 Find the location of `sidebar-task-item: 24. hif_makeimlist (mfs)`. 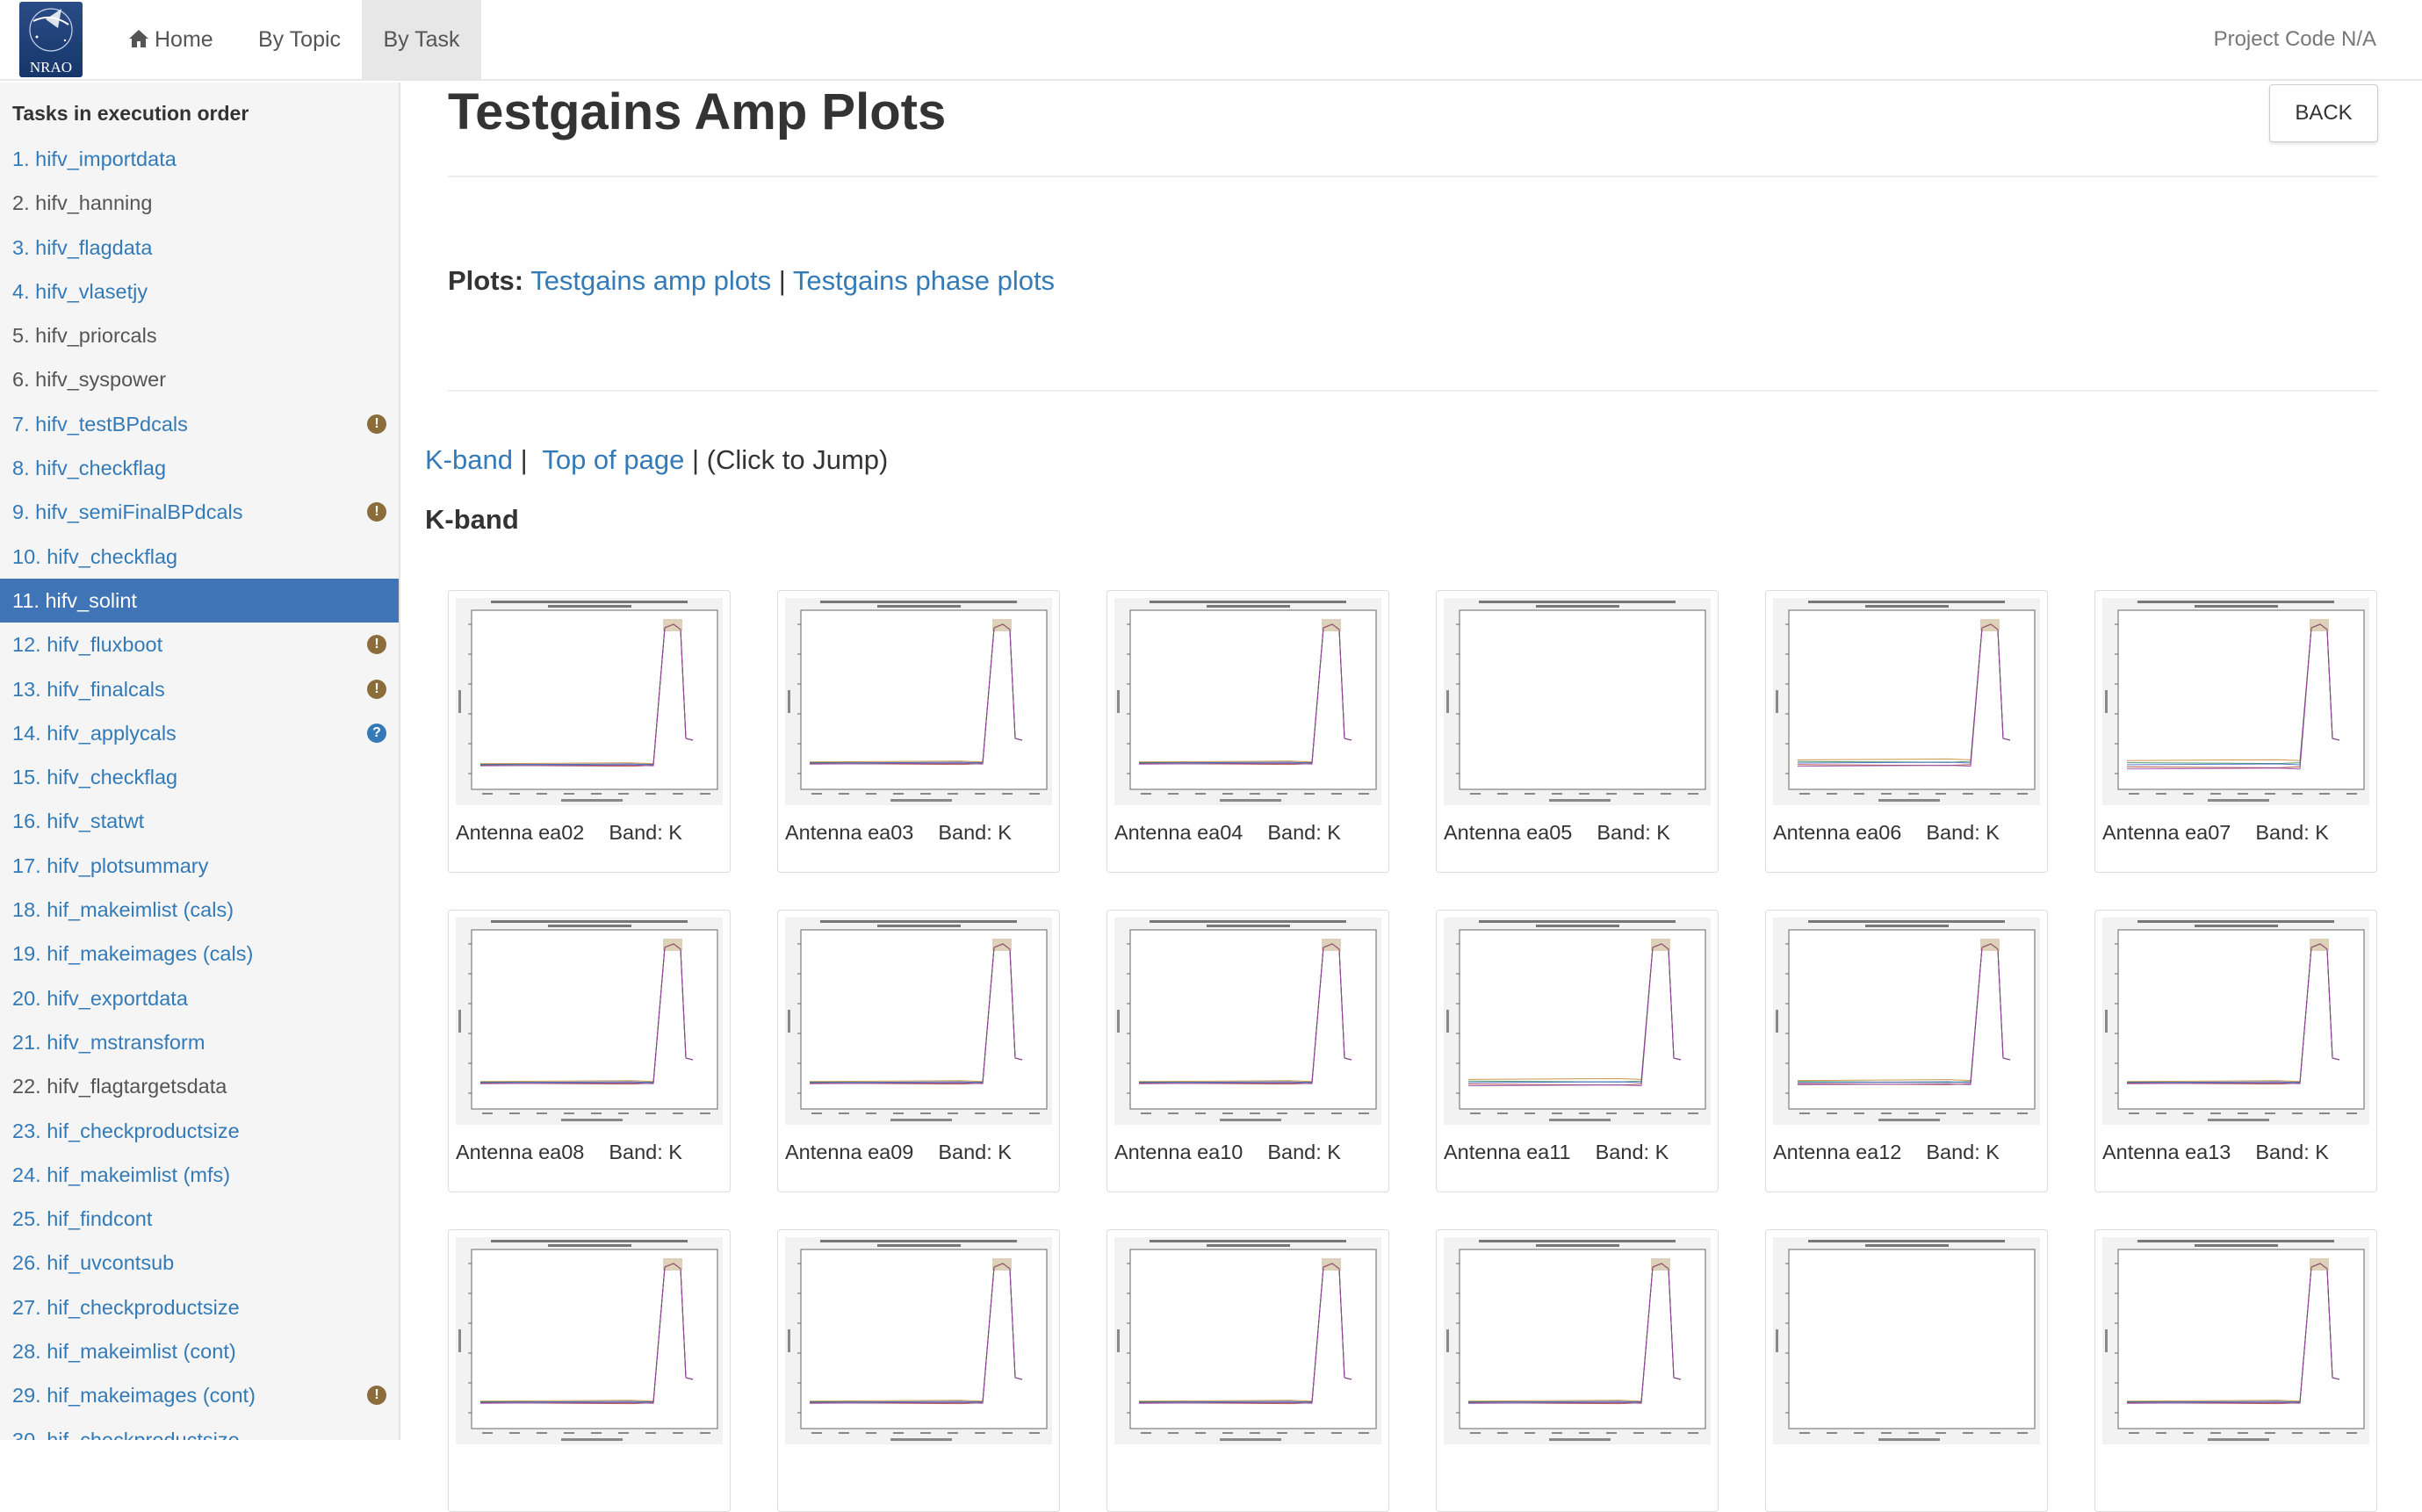

sidebar-task-item: 24. hif_makeimlist (mfs) is located at coordinates (199, 1175).